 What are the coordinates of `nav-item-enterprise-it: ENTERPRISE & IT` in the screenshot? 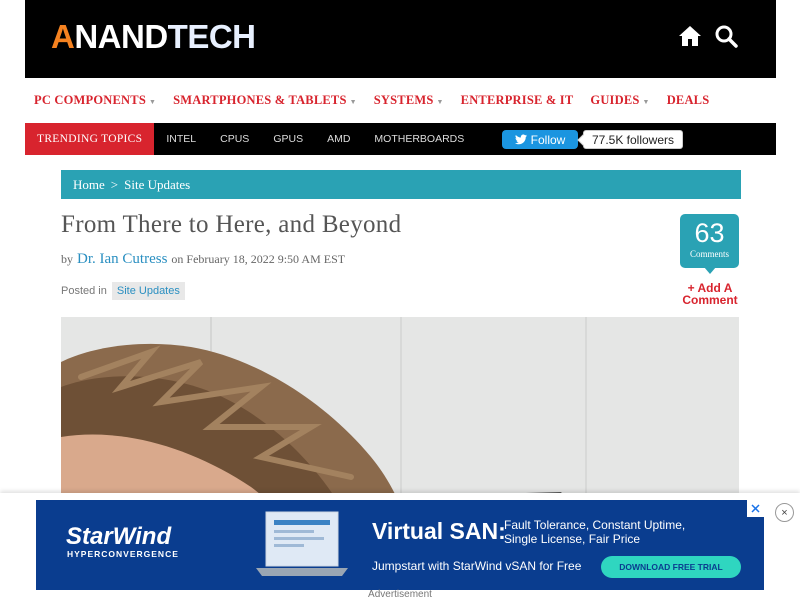 It's located at (517, 100).